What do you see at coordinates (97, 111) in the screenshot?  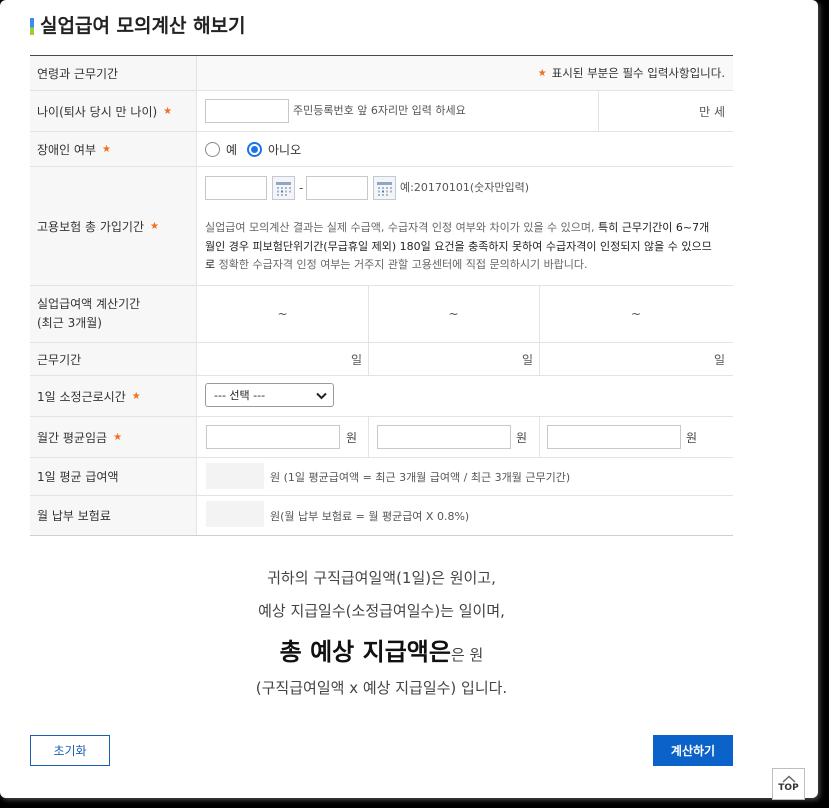 I see `age-label: 나이(퇴사 당시 만 나이)` at bounding box center [97, 111].